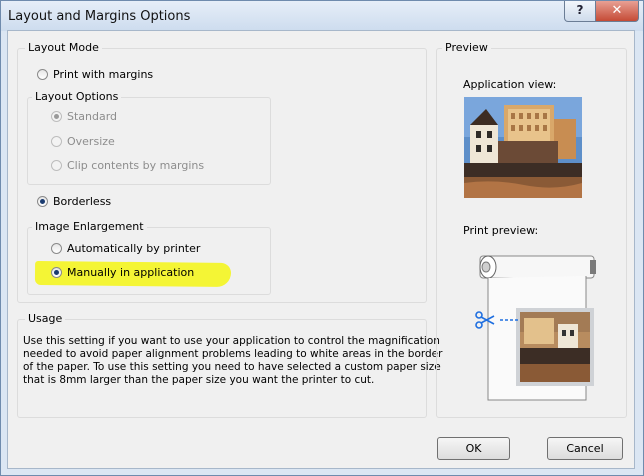 Image resolution: width=644 pixels, height=476 pixels. I want to click on radio-label: Automatically by printer, so click(134, 248).